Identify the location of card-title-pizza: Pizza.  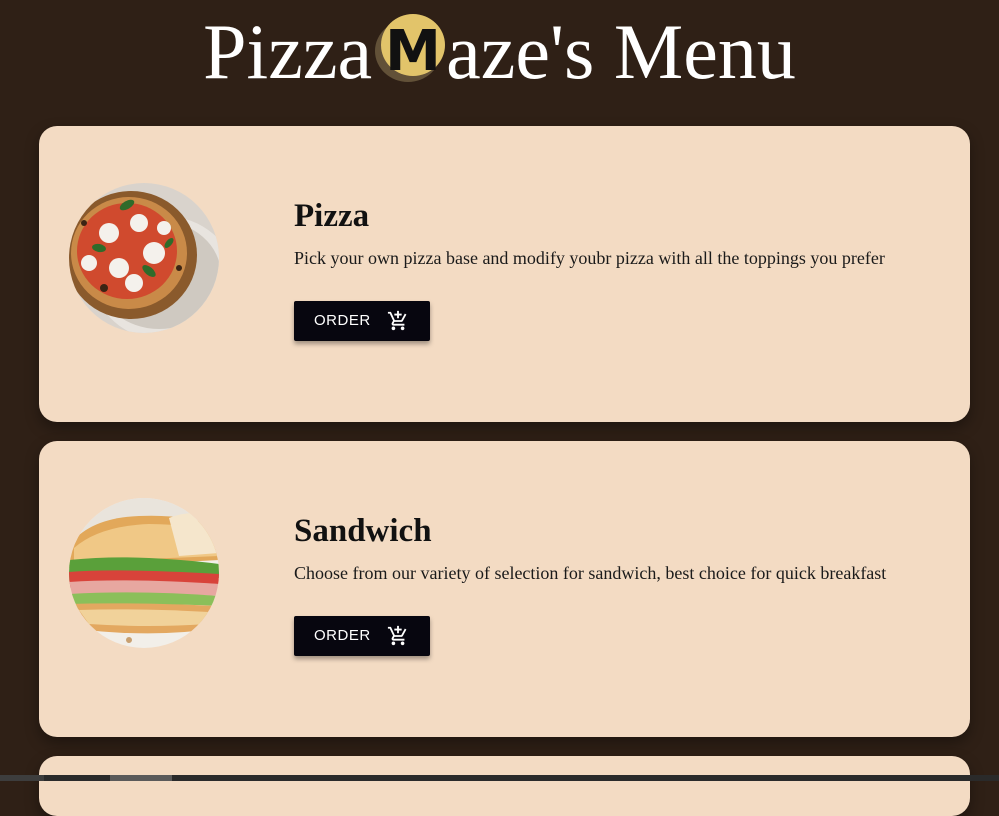
(332, 216).